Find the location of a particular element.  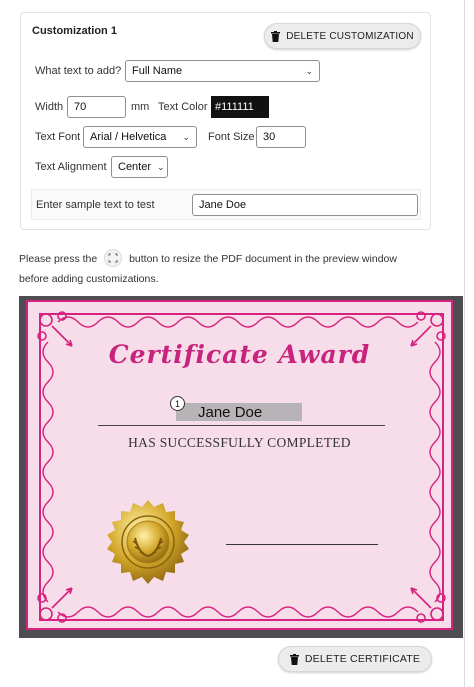

font-size-input: 30 is located at coordinates (281, 137).